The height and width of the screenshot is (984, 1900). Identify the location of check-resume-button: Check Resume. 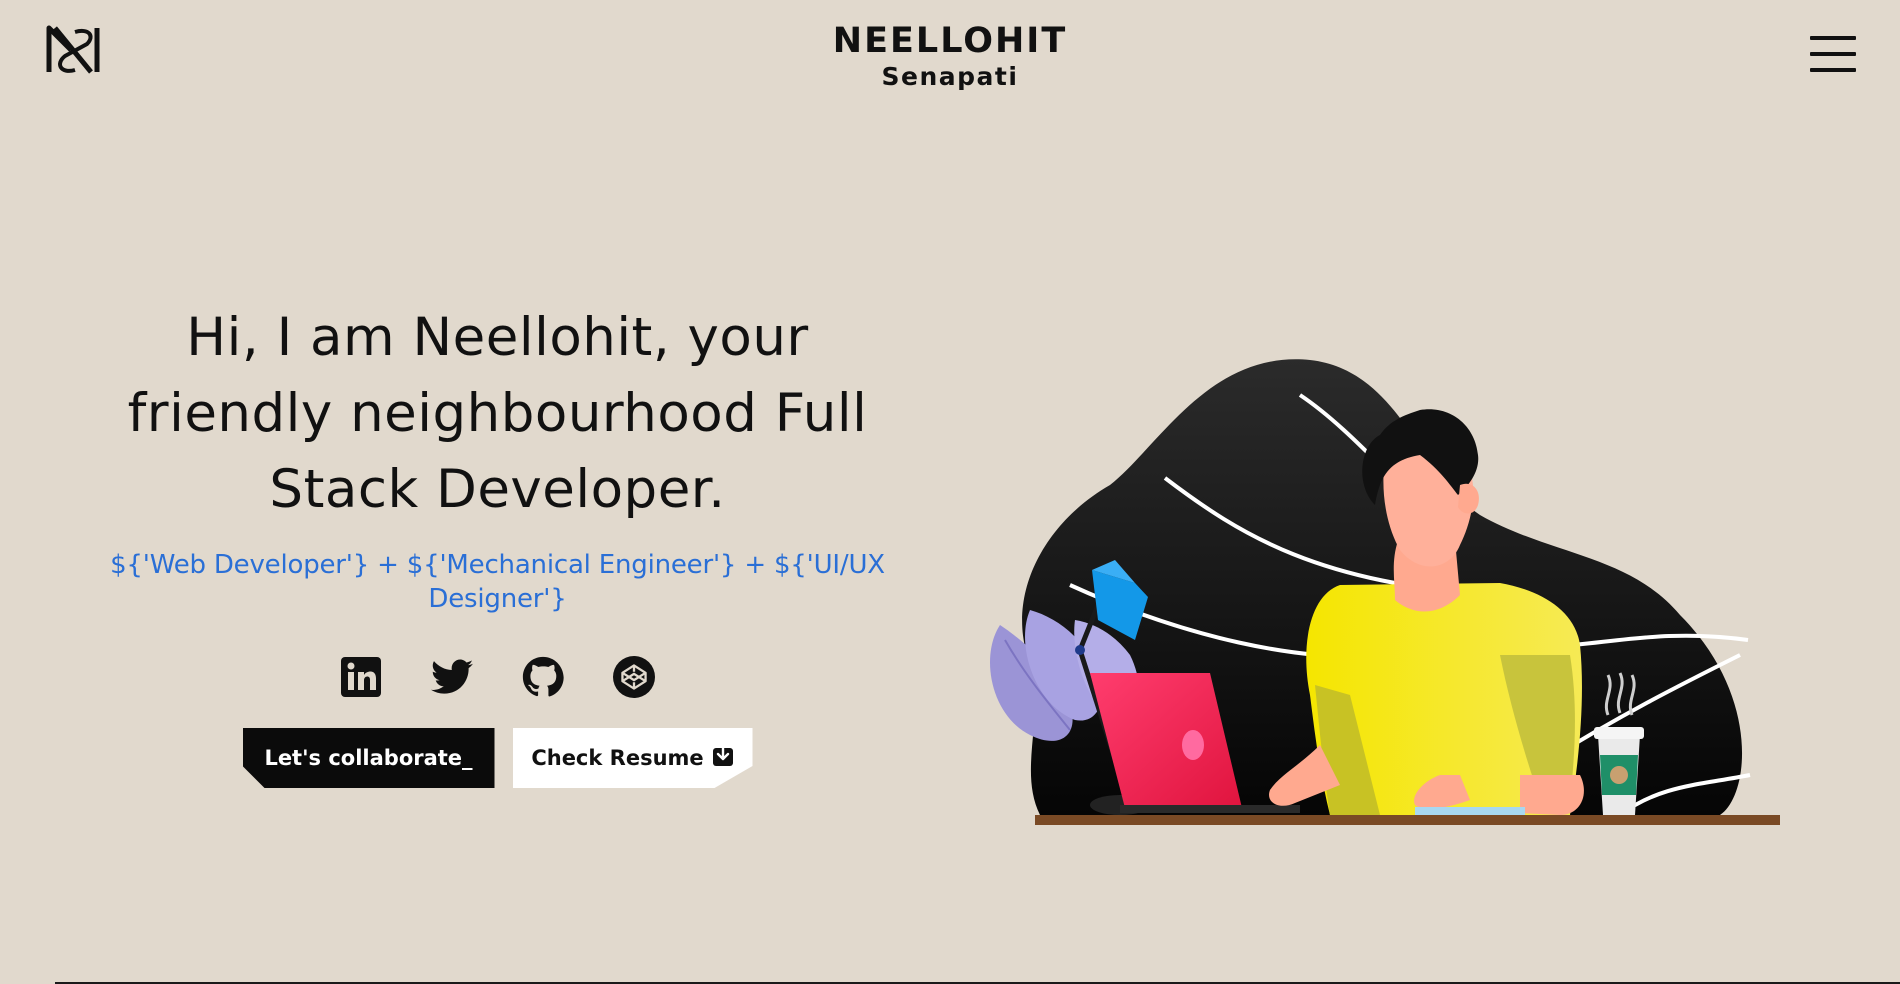
(633, 758).